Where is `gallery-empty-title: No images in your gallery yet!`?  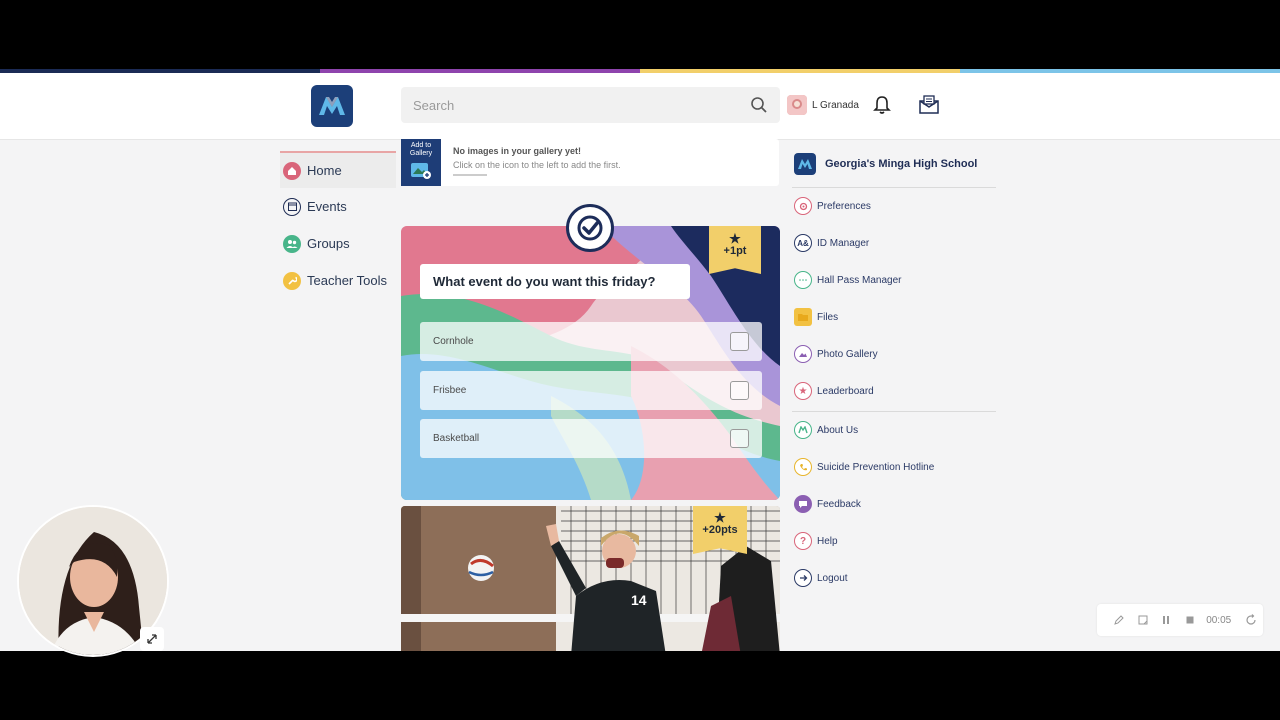
gallery-empty-title: No images in your gallery yet! is located at coordinates (517, 151).